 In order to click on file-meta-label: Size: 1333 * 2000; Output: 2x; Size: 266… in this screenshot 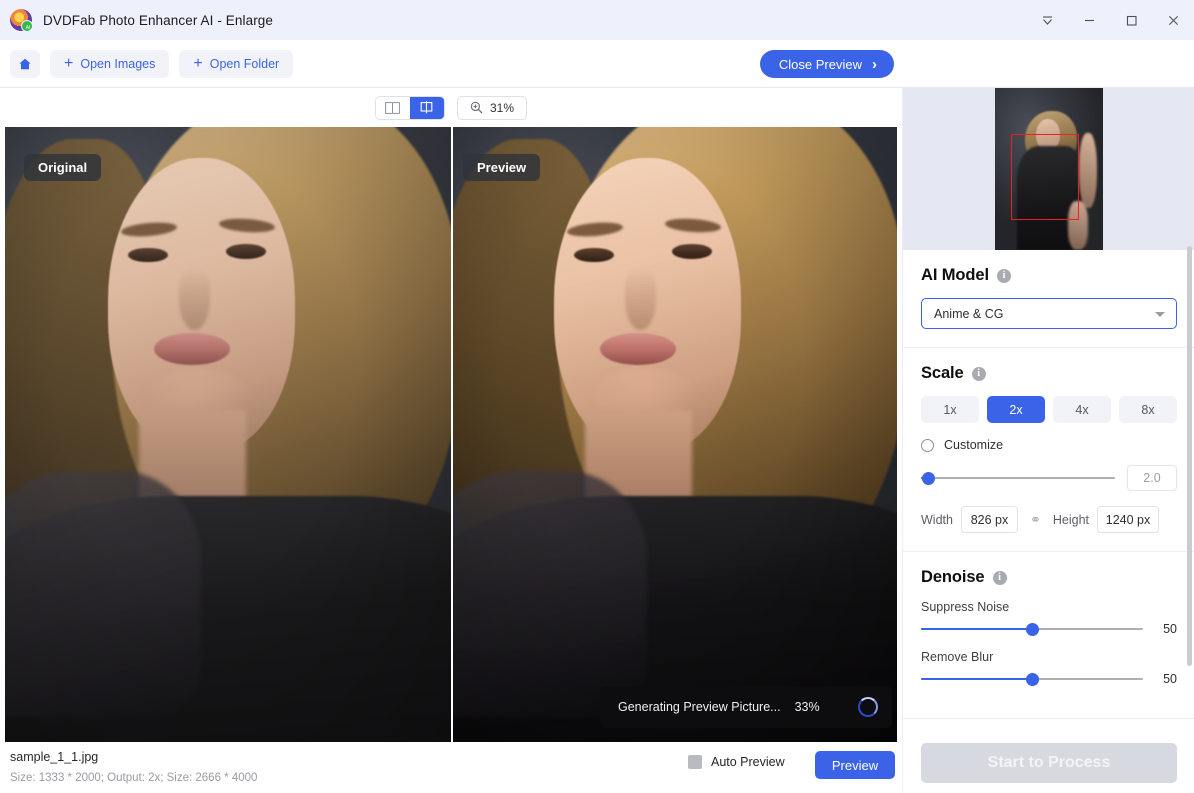, I will do `click(134, 778)`.